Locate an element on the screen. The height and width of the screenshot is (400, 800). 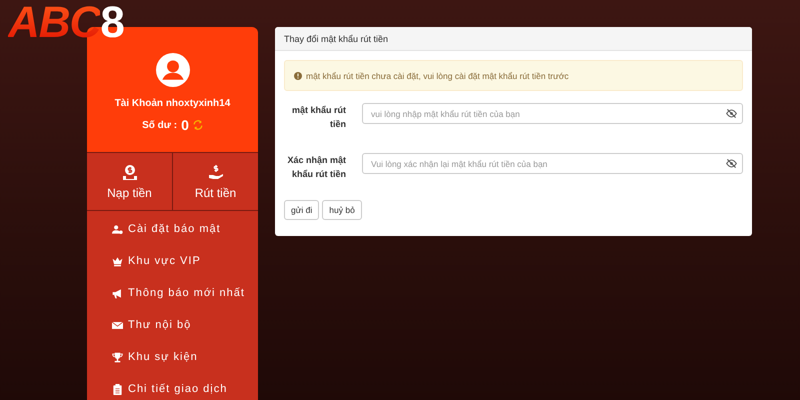
megaphone-icon is located at coordinates (117, 293).